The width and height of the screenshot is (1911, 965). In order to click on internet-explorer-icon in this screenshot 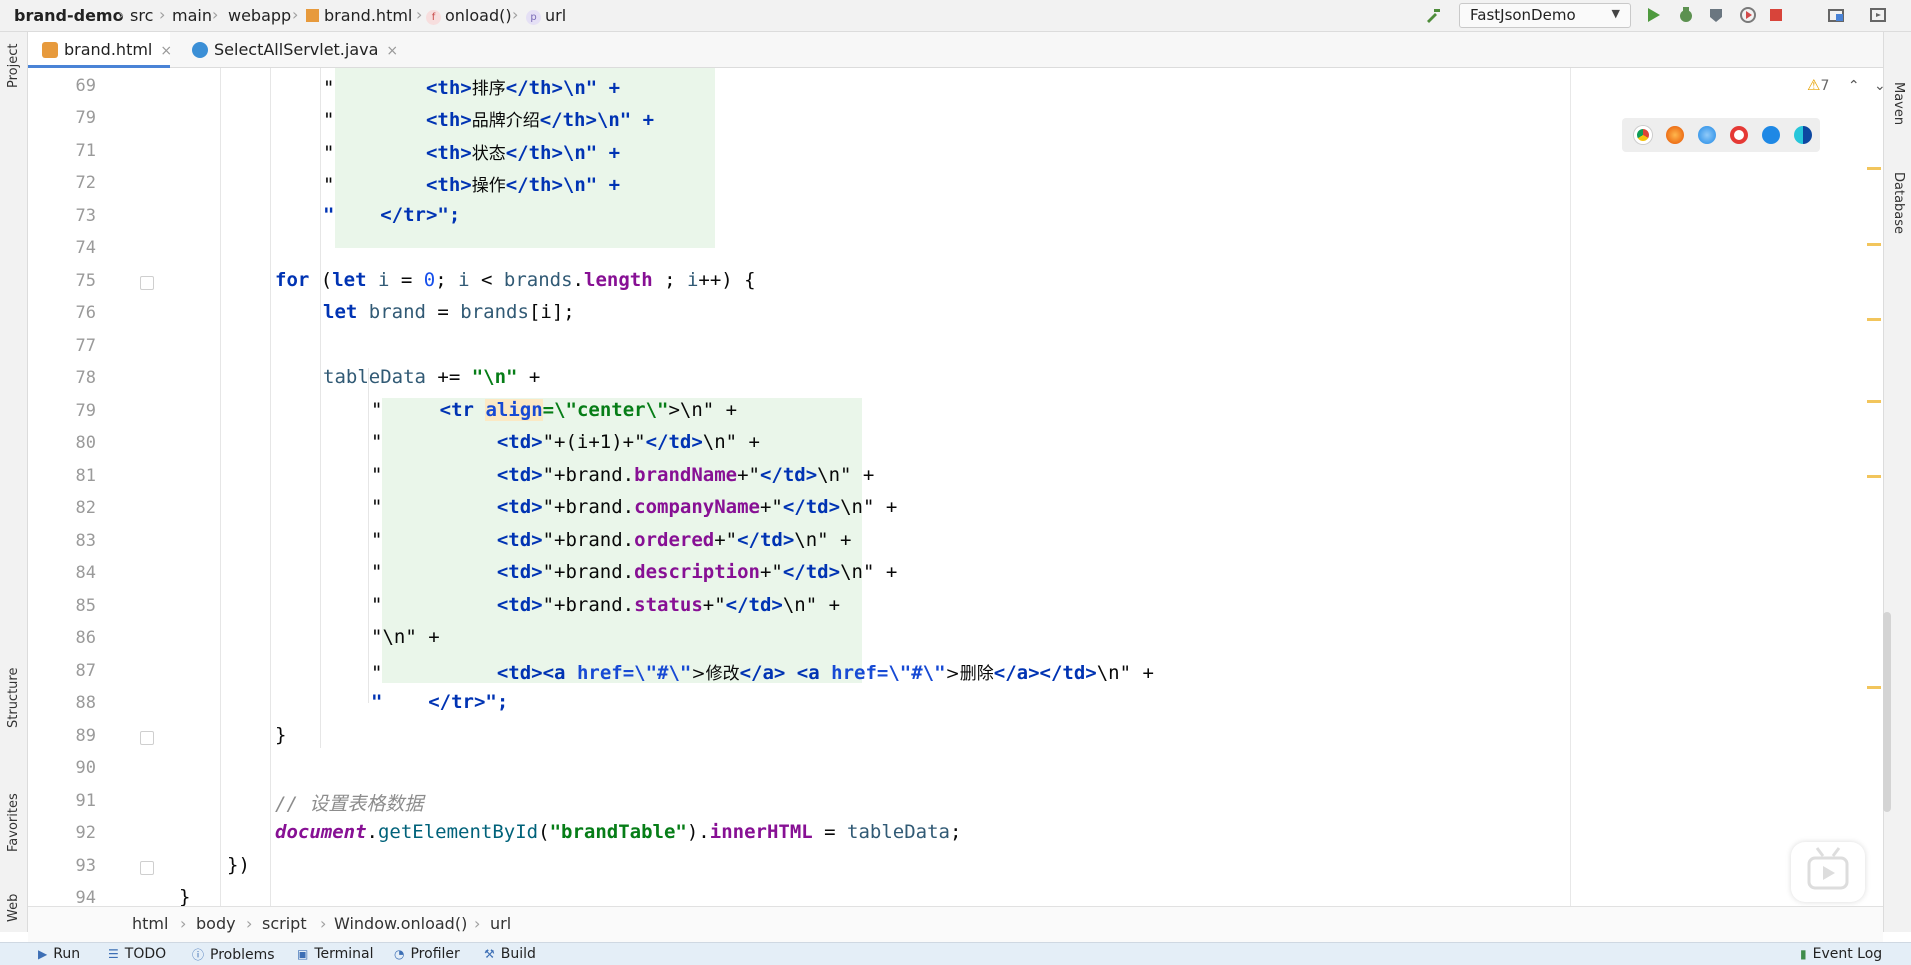, I will do `click(1771, 135)`.